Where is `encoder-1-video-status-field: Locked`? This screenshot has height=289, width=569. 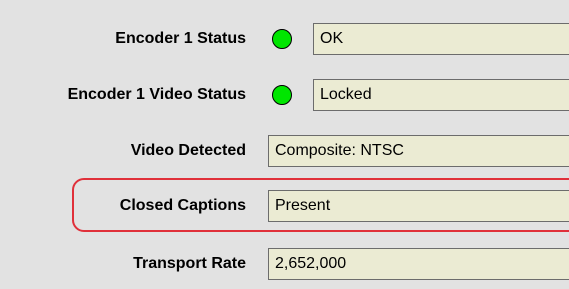
encoder-1-video-status-field: Locked is located at coordinates (441, 95).